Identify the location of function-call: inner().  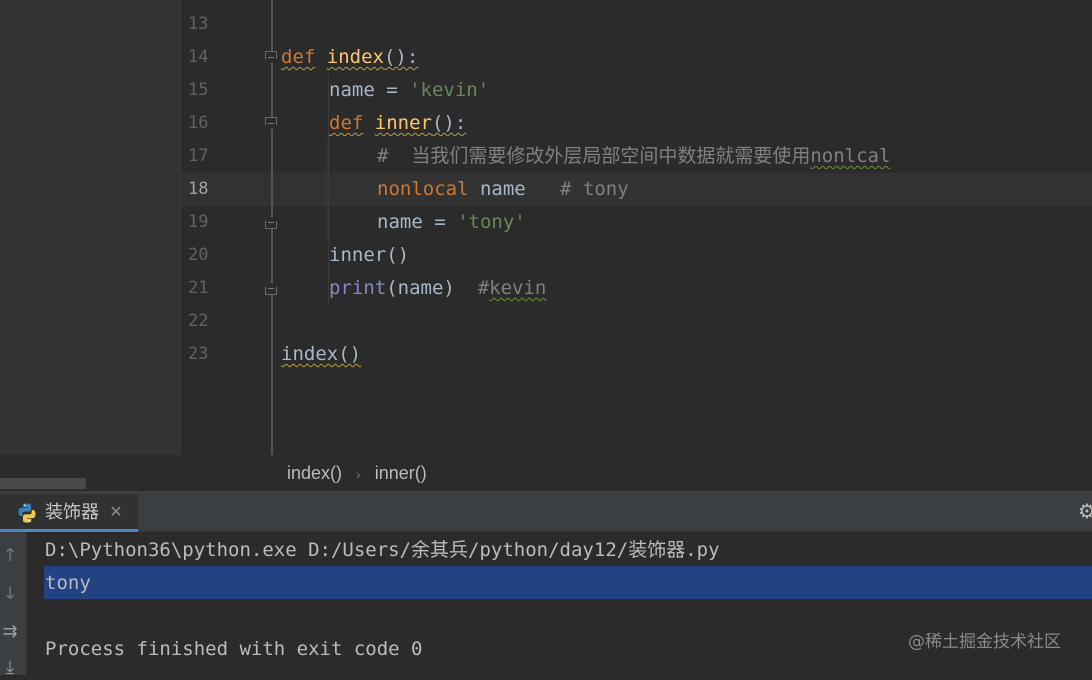
(369, 255).